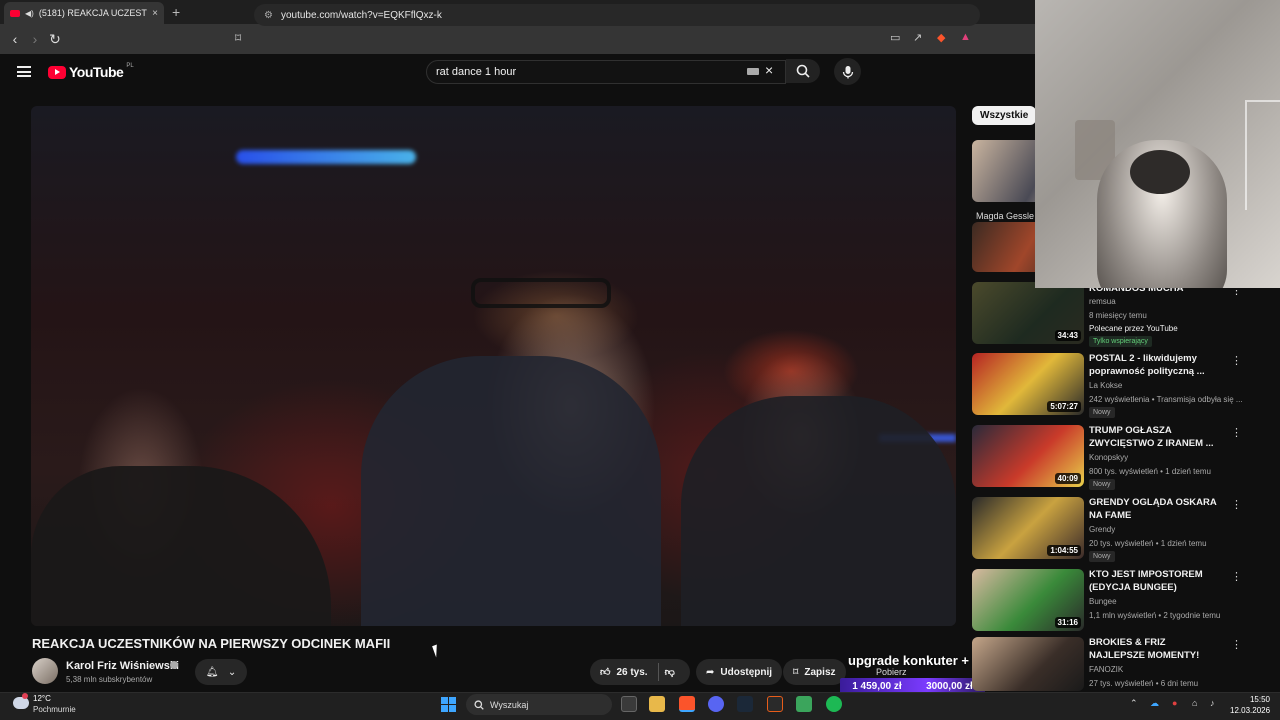  Describe the element at coordinates (605, 672) in the screenshot. I see `like-icon: 👍︎` at that location.